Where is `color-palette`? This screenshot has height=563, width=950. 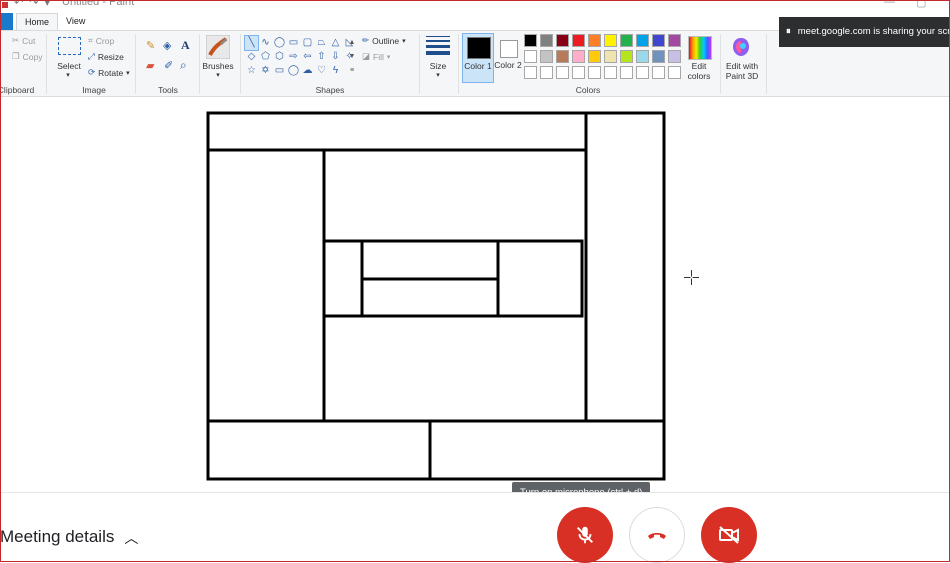
color-palette is located at coordinates (602, 56).